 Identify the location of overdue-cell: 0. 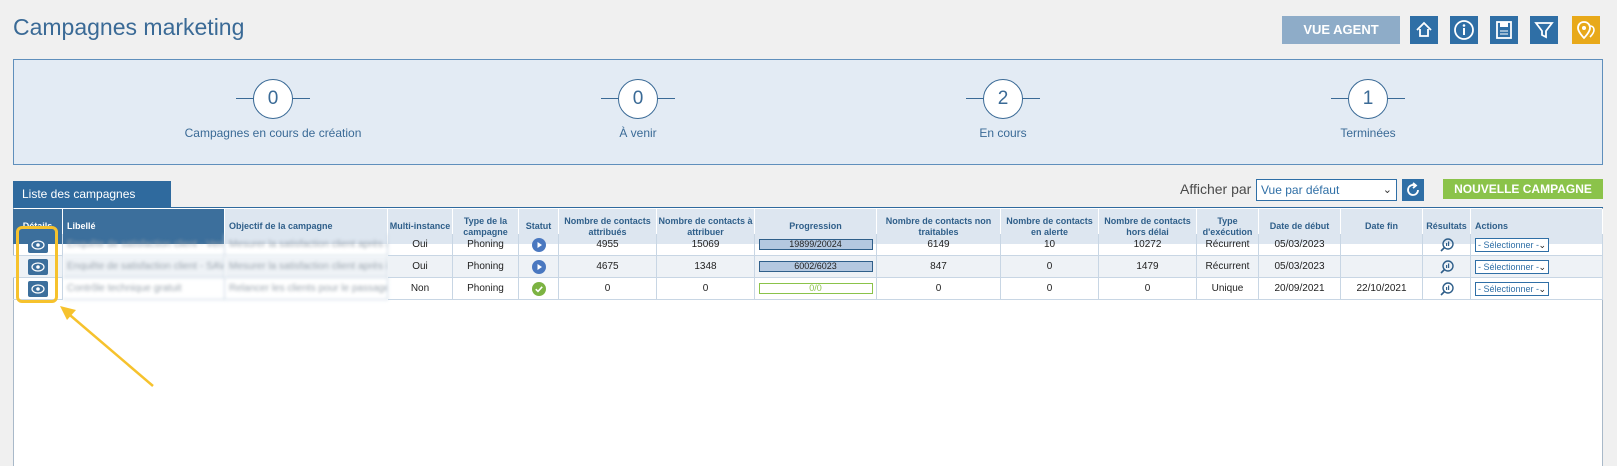
(1148, 289).